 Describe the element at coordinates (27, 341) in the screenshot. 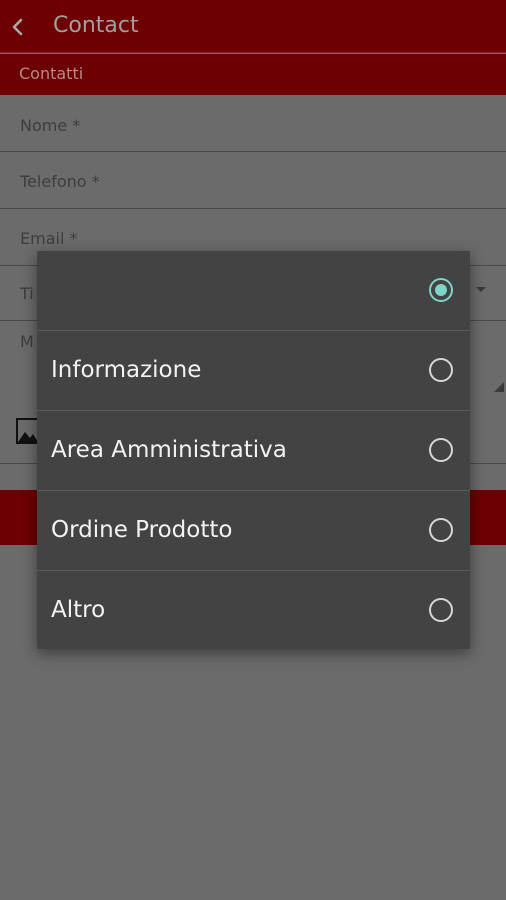

I see `message-field-label: M` at that location.